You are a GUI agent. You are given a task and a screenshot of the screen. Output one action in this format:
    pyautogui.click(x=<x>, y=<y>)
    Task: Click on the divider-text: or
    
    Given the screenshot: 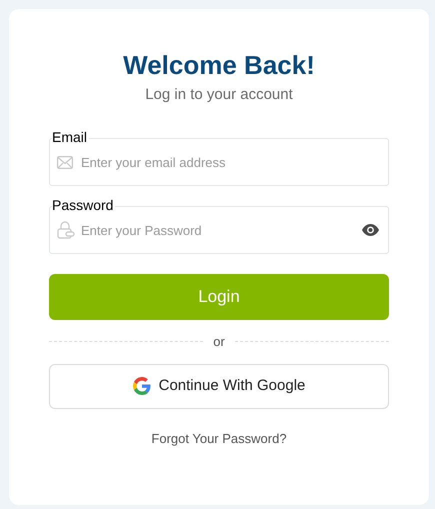 What is the action you would take?
    pyautogui.click(x=219, y=342)
    